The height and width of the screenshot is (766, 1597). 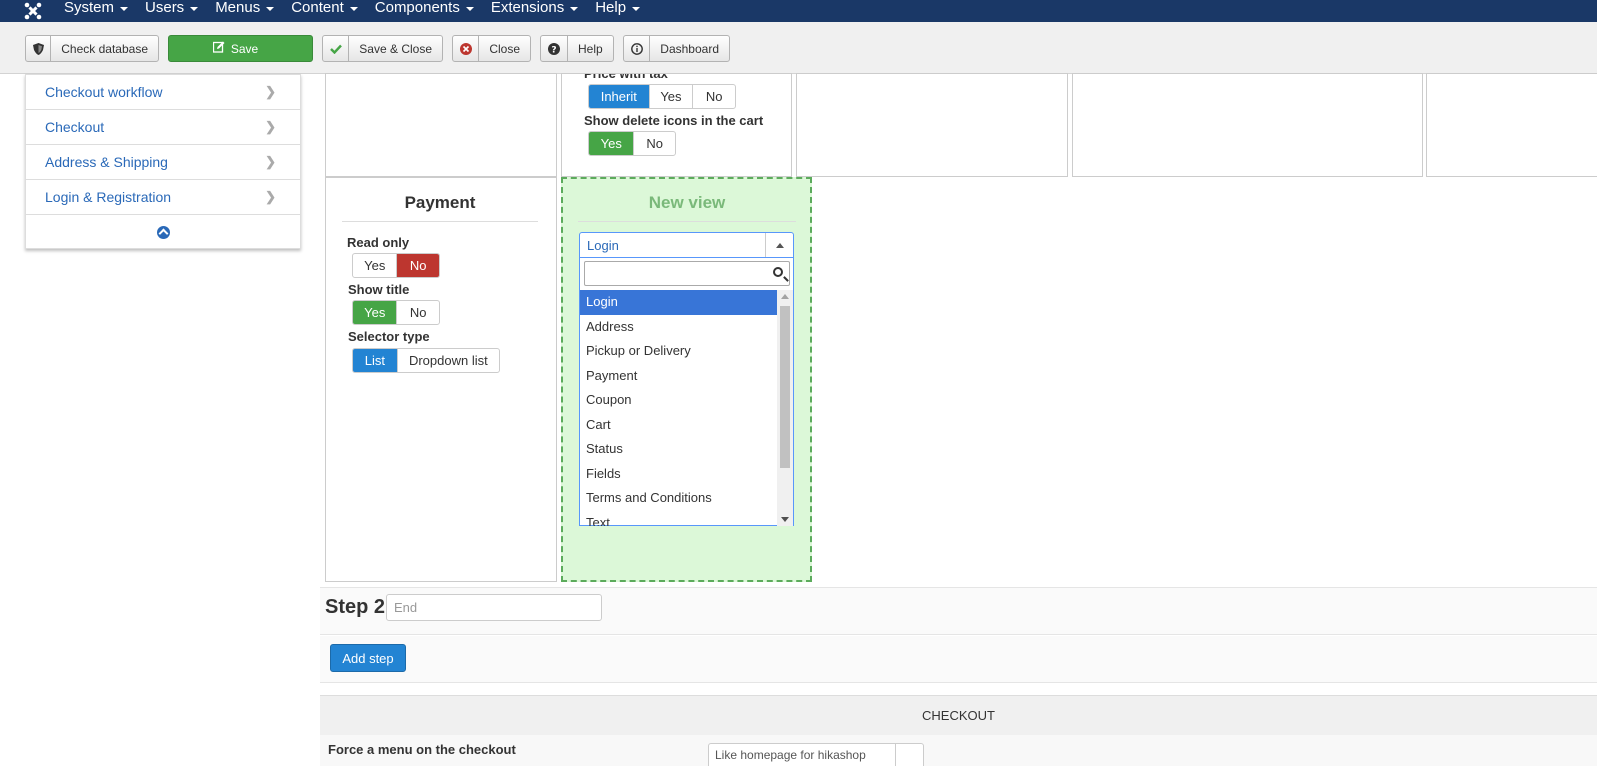 I want to click on nav-content: Content, so click(x=324, y=11).